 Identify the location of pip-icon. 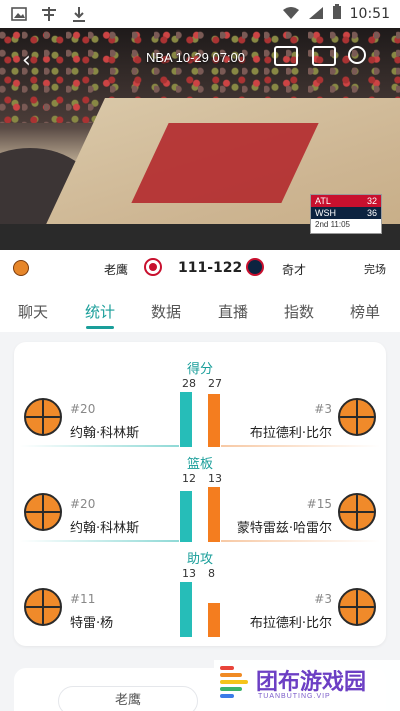
(286, 56).